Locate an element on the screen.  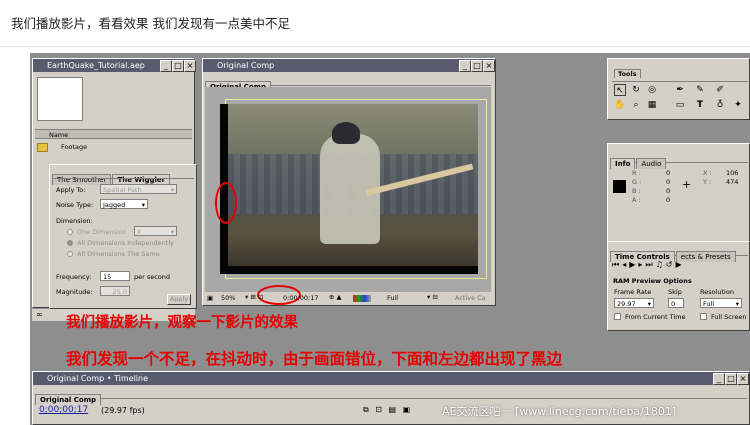
play-icon: ▶ is located at coordinates (633, 264).